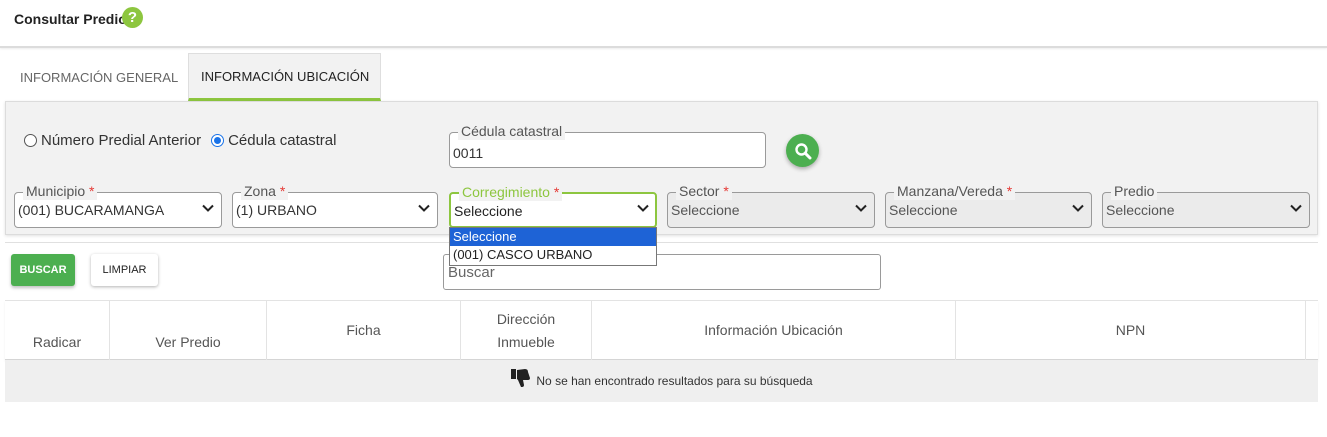 The height and width of the screenshot is (437, 1327). Describe the element at coordinates (97, 77) in the screenshot. I see `tab-informacion-general: INFORMACIÓN GENERAL` at that location.